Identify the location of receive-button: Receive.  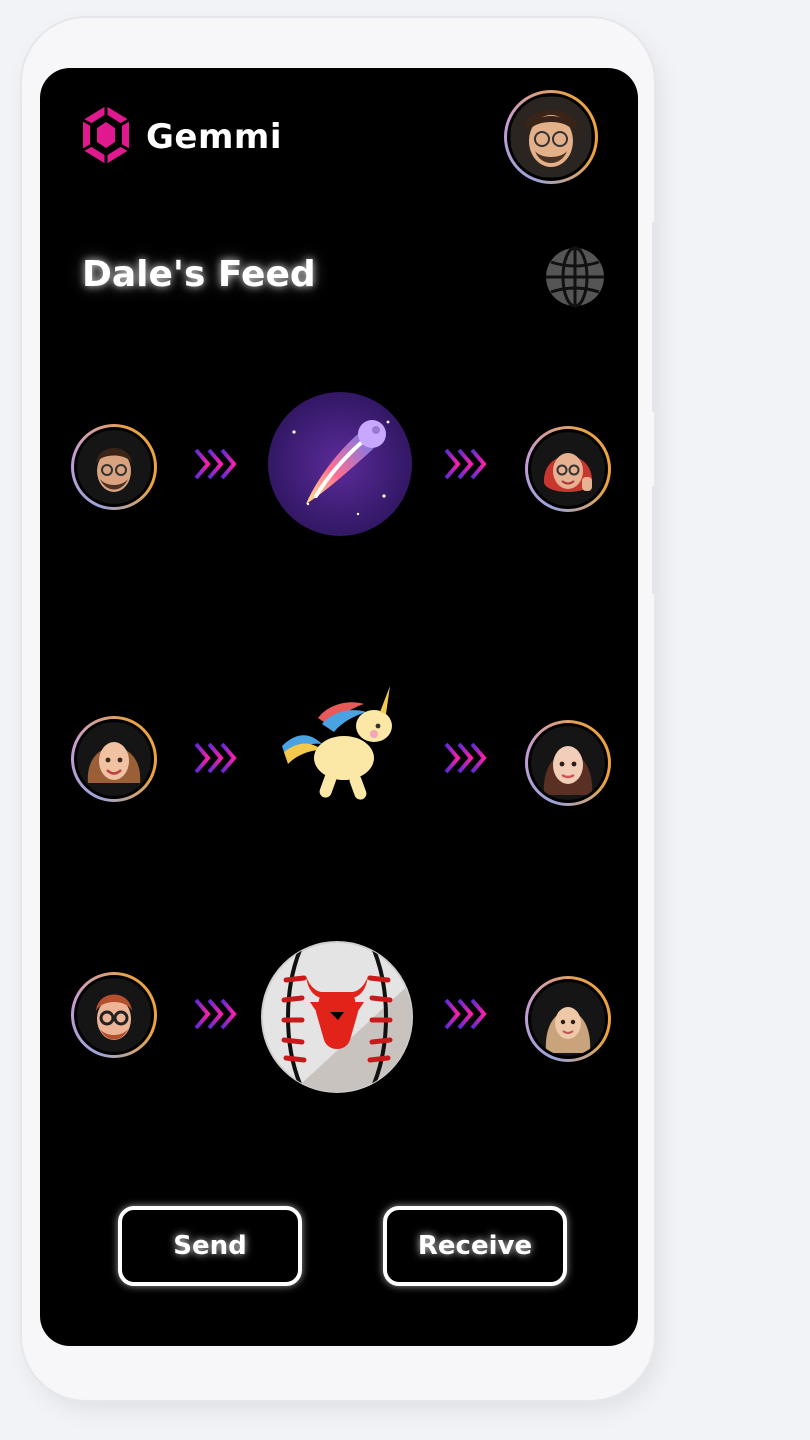
(475, 1246).